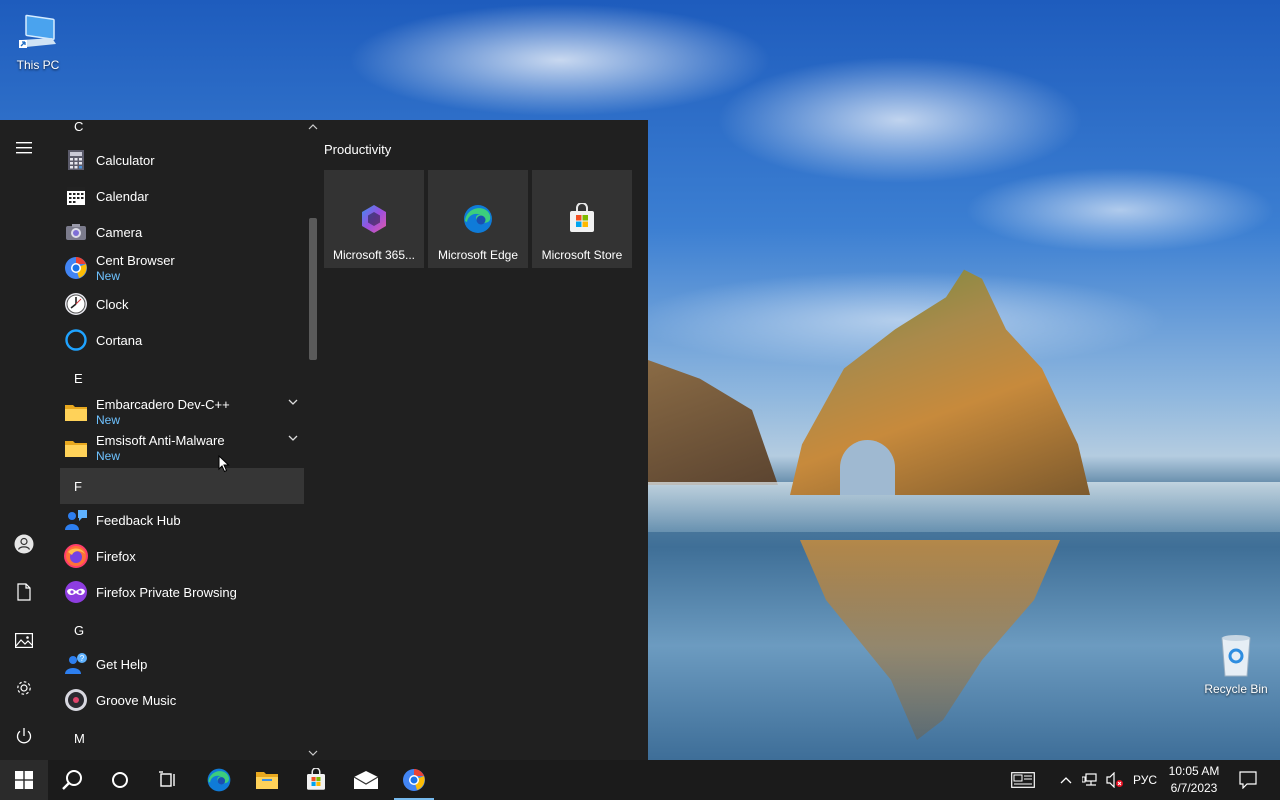 The image size is (1280, 800). I want to click on calculator-icon, so click(76, 160).